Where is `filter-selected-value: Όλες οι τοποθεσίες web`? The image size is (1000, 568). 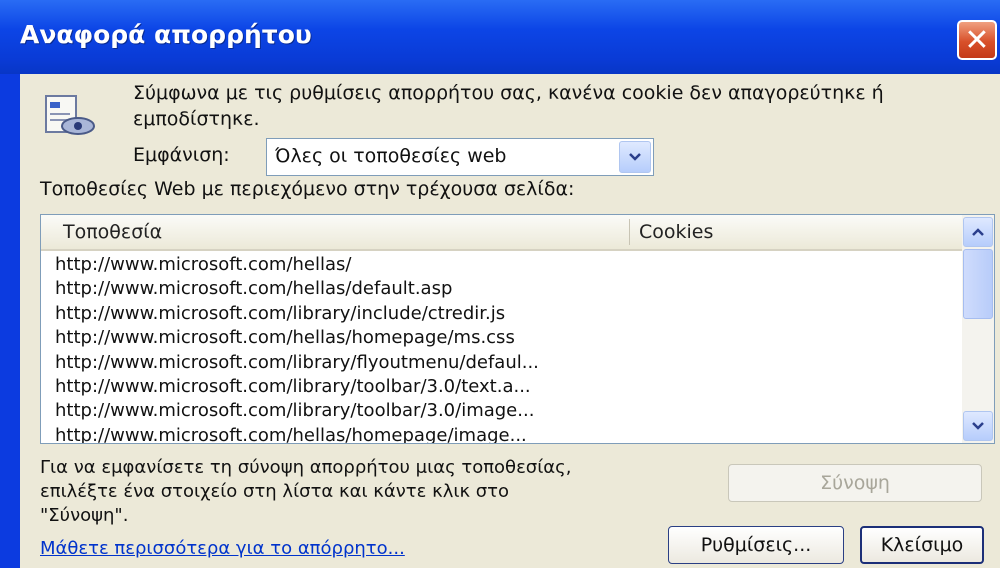 filter-selected-value: Όλες οι τοποθεσίες web is located at coordinates (391, 156).